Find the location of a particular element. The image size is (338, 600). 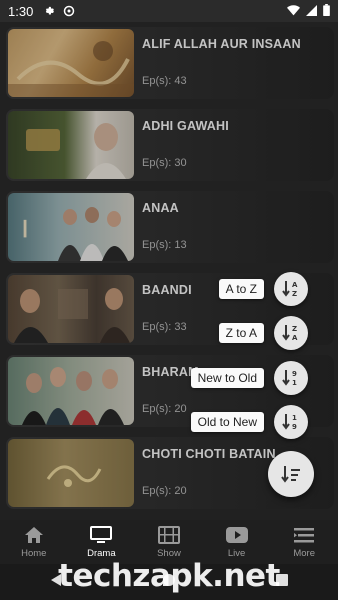

sort-old-to-new-button: 1 9 is located at coordinates (291, 422).